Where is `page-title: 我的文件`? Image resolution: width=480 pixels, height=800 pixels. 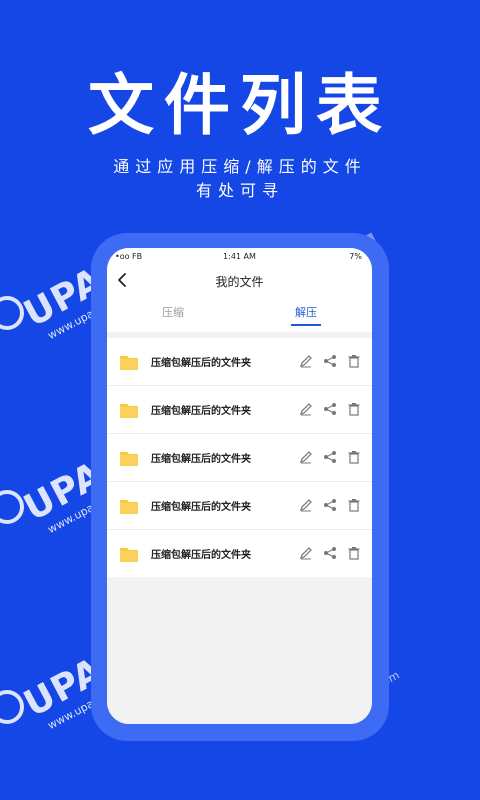
page-title: 我的文件 is located at coordinates (239, 282).